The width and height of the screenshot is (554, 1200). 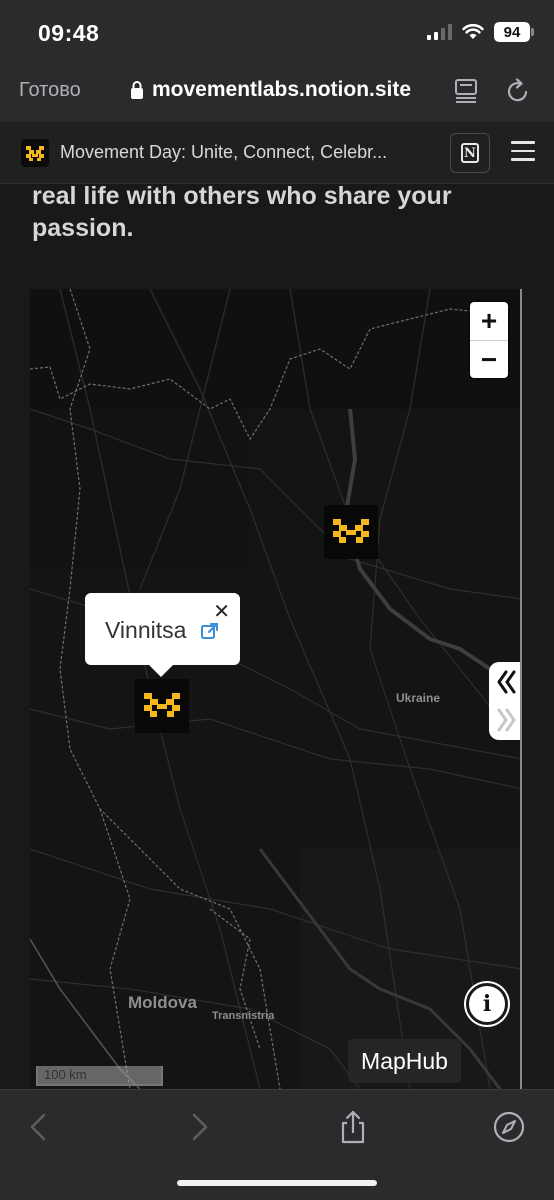 I want to click on external-link-icon, so click(x=210, y=631).